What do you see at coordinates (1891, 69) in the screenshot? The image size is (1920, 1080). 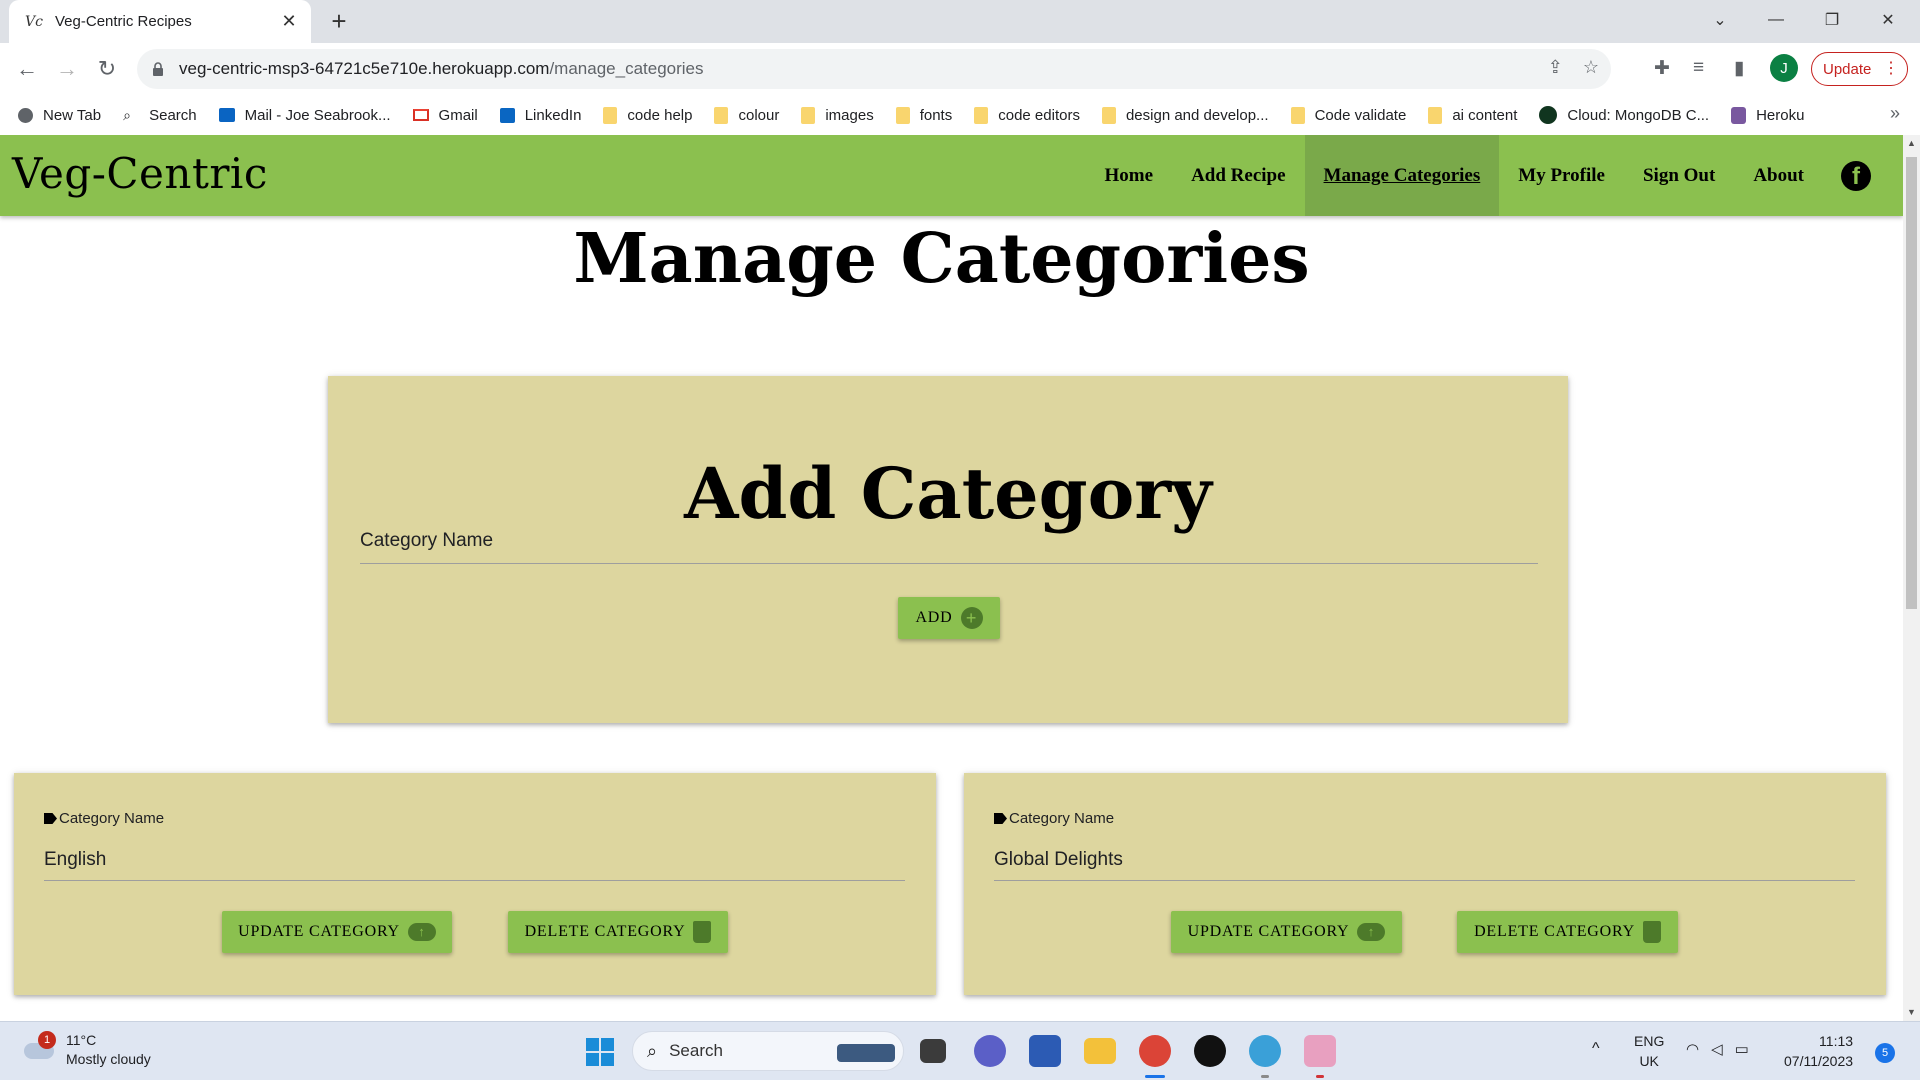 I see `menu-dots-icon: ⋮` at bounding box center [1891, 69].